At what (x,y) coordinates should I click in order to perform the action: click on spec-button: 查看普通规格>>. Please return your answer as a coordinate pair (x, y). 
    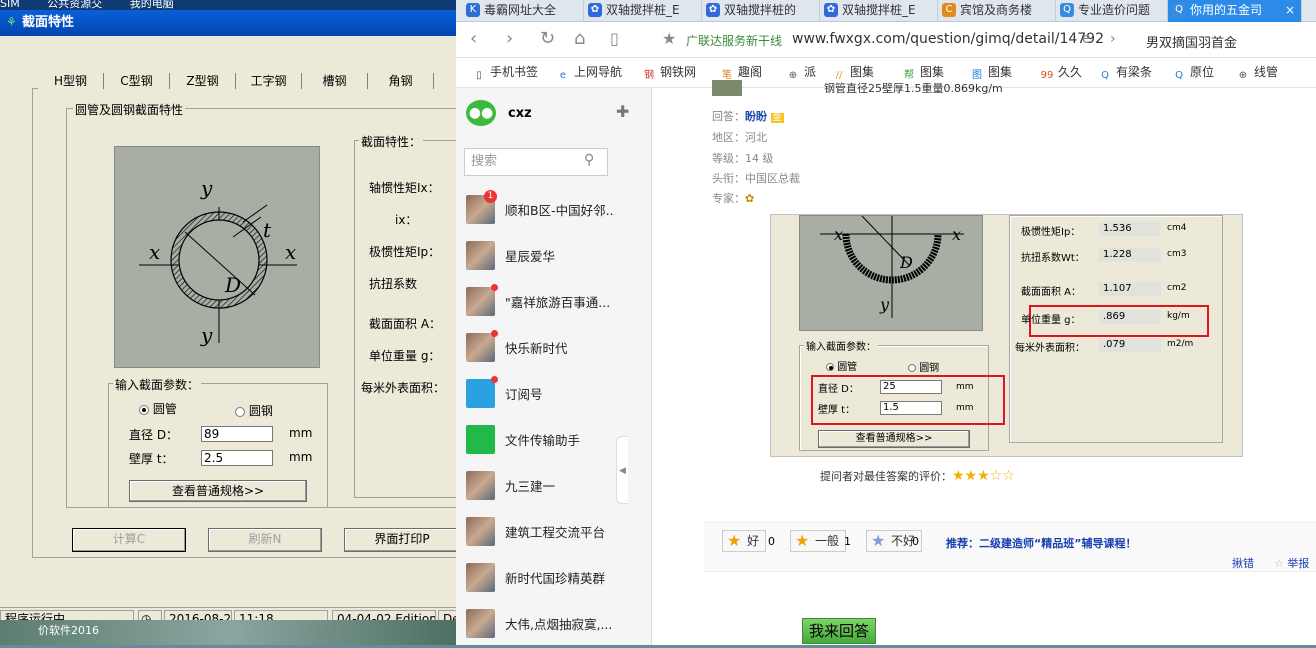
    Looking at the image, I should click on (218, 491).